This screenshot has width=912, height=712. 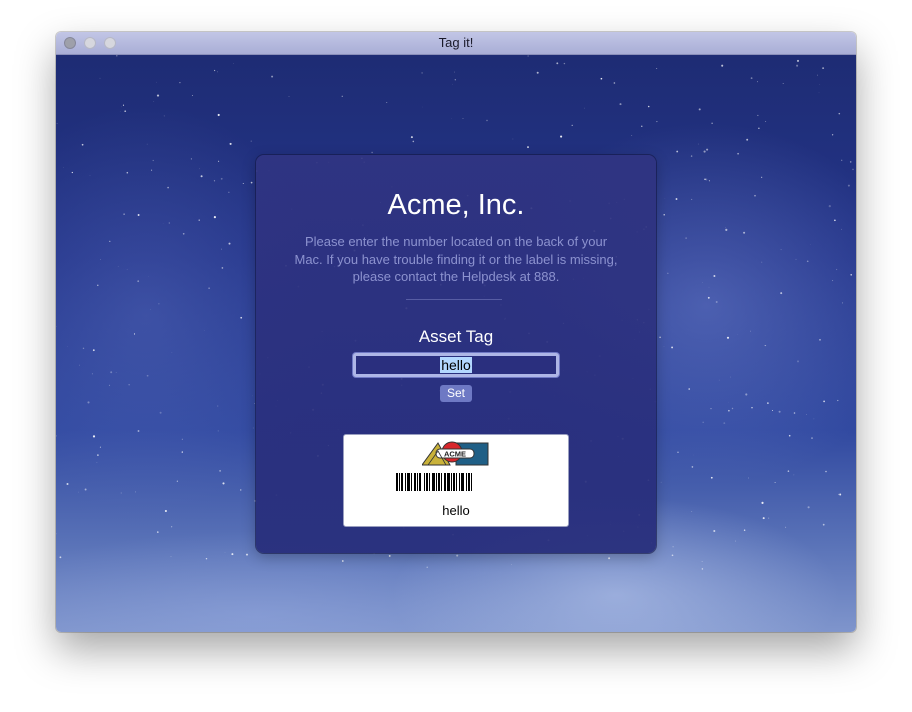 I want to click on set-button: Set, so click(x=456, y=393).